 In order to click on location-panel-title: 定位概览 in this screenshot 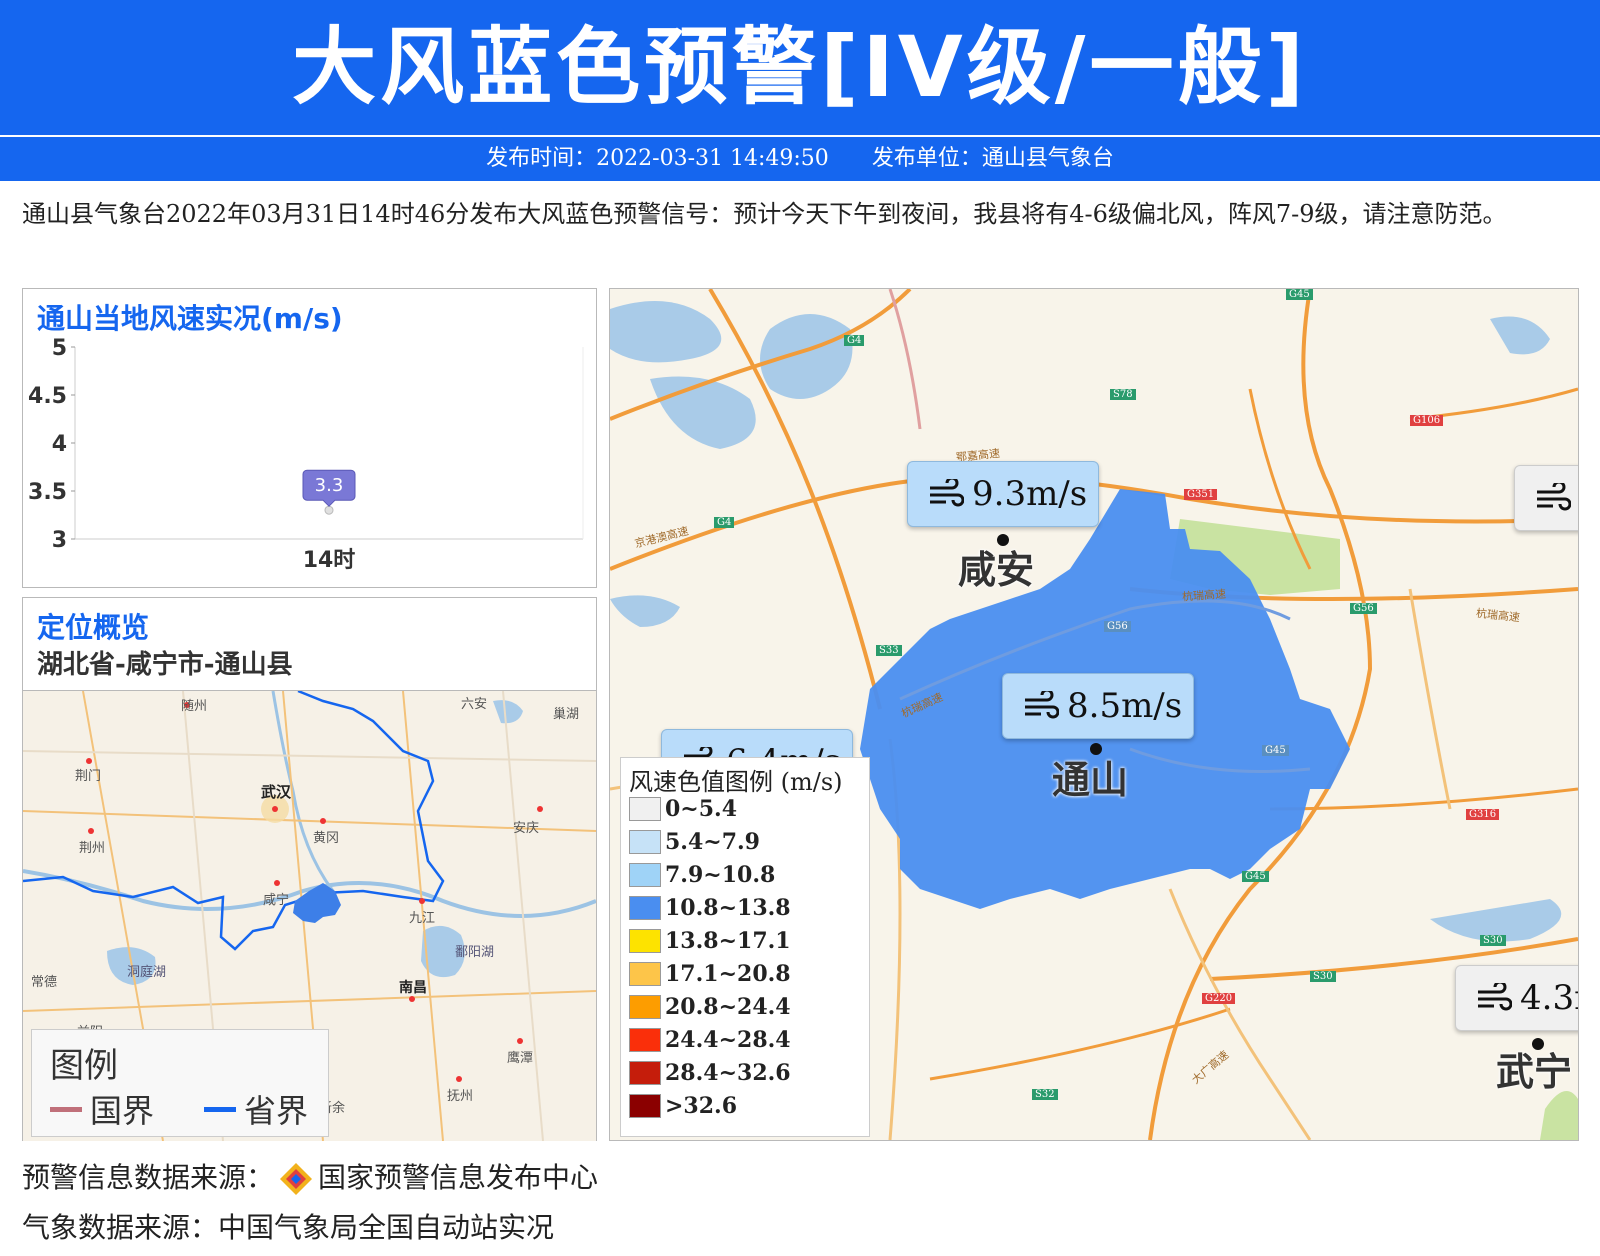, I will do `click(93, 627)`.